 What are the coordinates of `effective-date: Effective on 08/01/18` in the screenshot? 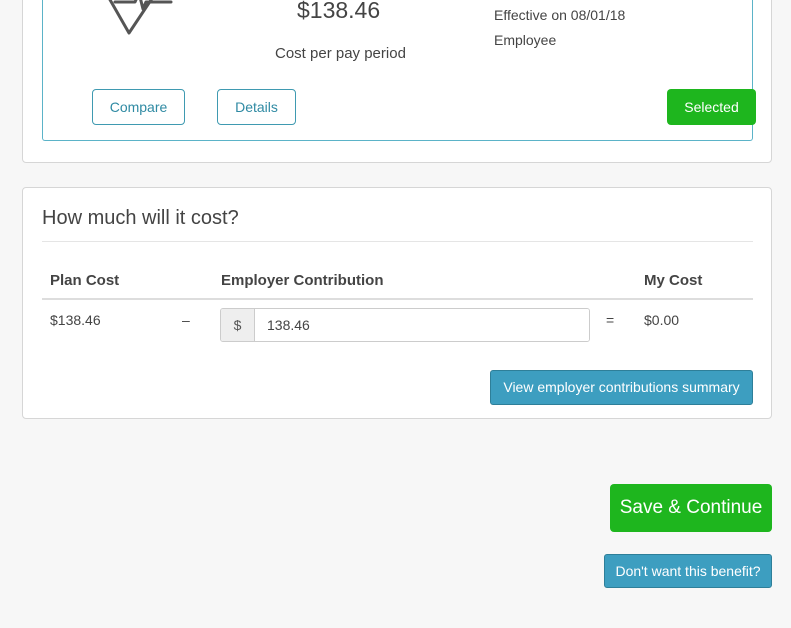 It's located at (560, 15).